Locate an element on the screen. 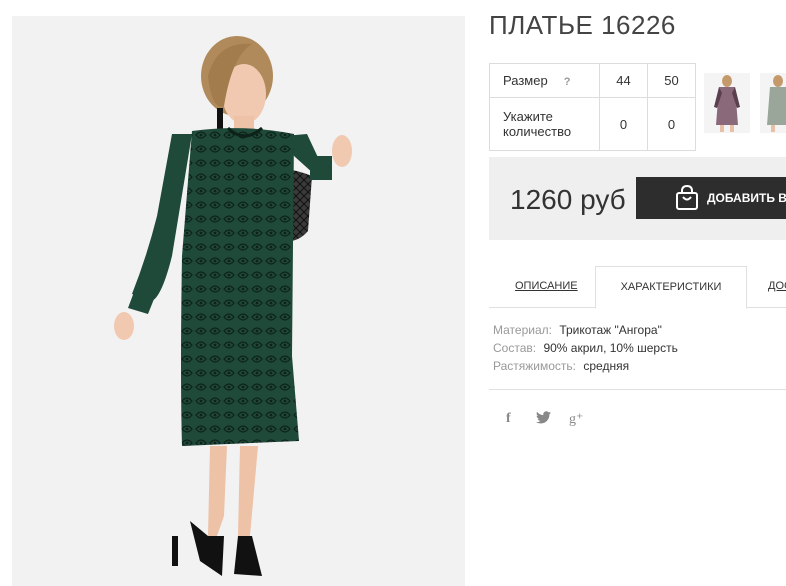  size-label: Размер is located at coordinates (525, 80).